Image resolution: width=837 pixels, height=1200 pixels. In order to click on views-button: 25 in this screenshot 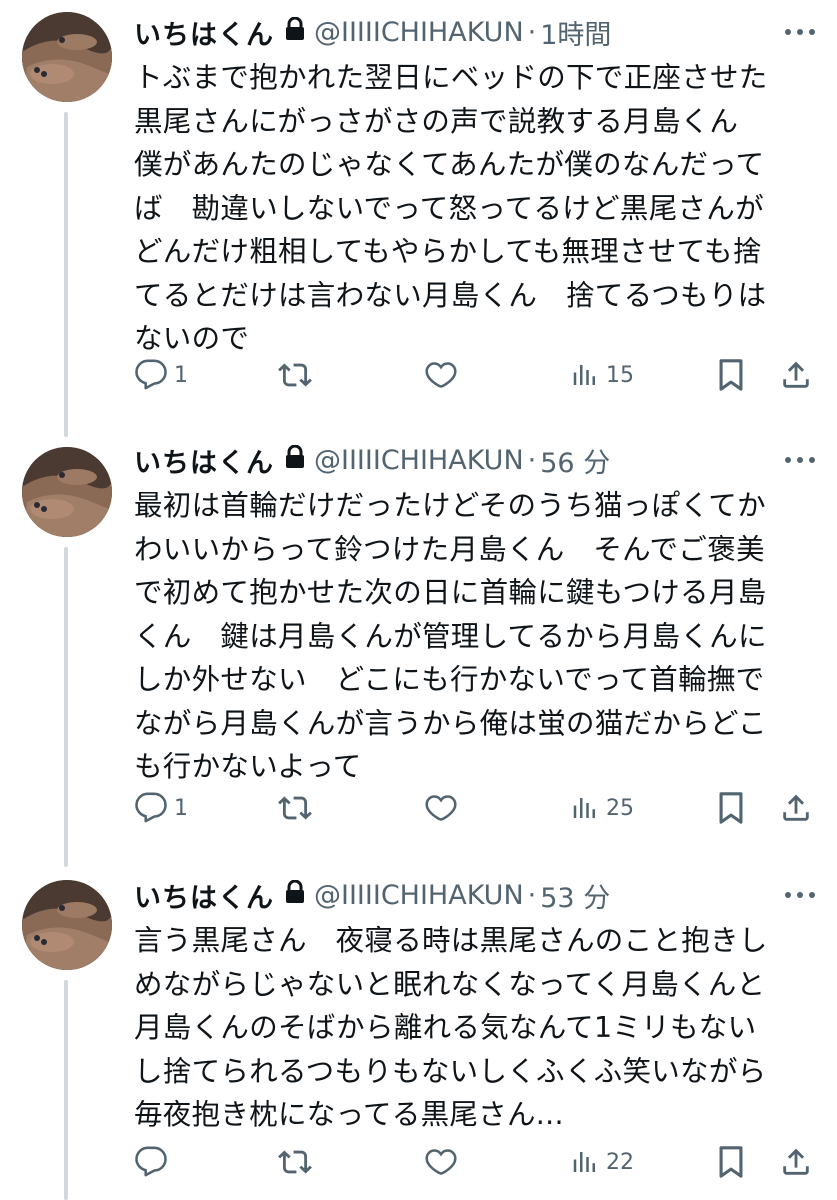, I will do `click(602, 808)`.